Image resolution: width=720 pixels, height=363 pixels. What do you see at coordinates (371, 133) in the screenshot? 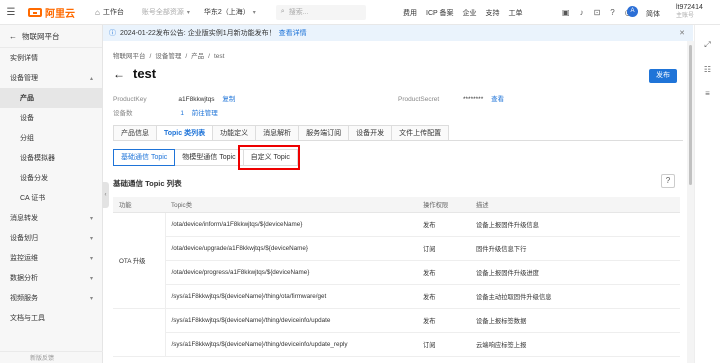
I see `tab: 设备开发` at bounding box center [371, 133].